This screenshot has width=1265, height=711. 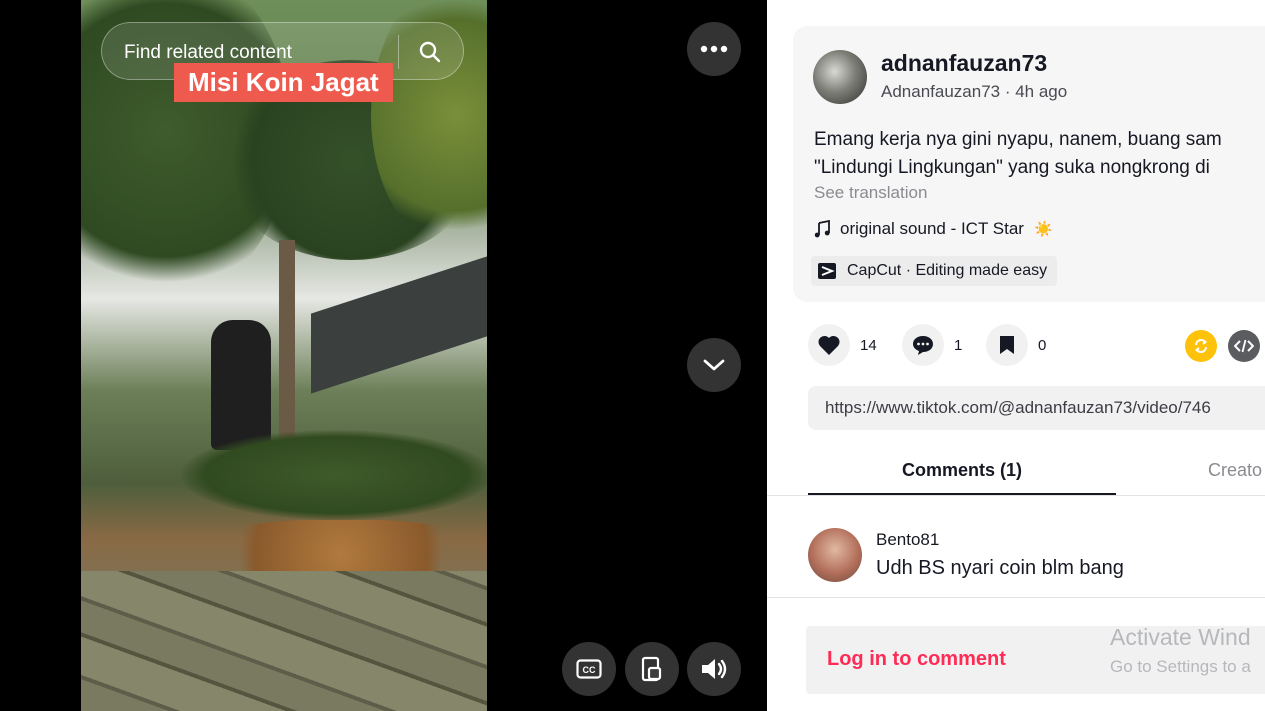 I want to click on repost-button, so click(x=1201, y=346).